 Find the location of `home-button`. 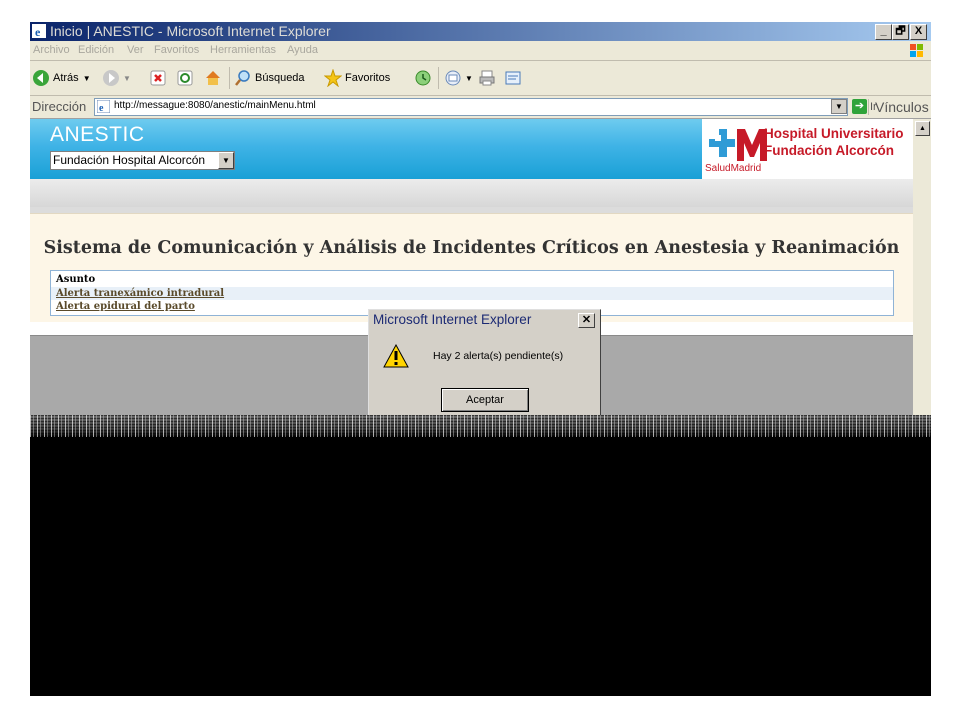

home-button is located at coordinates (214, 78).